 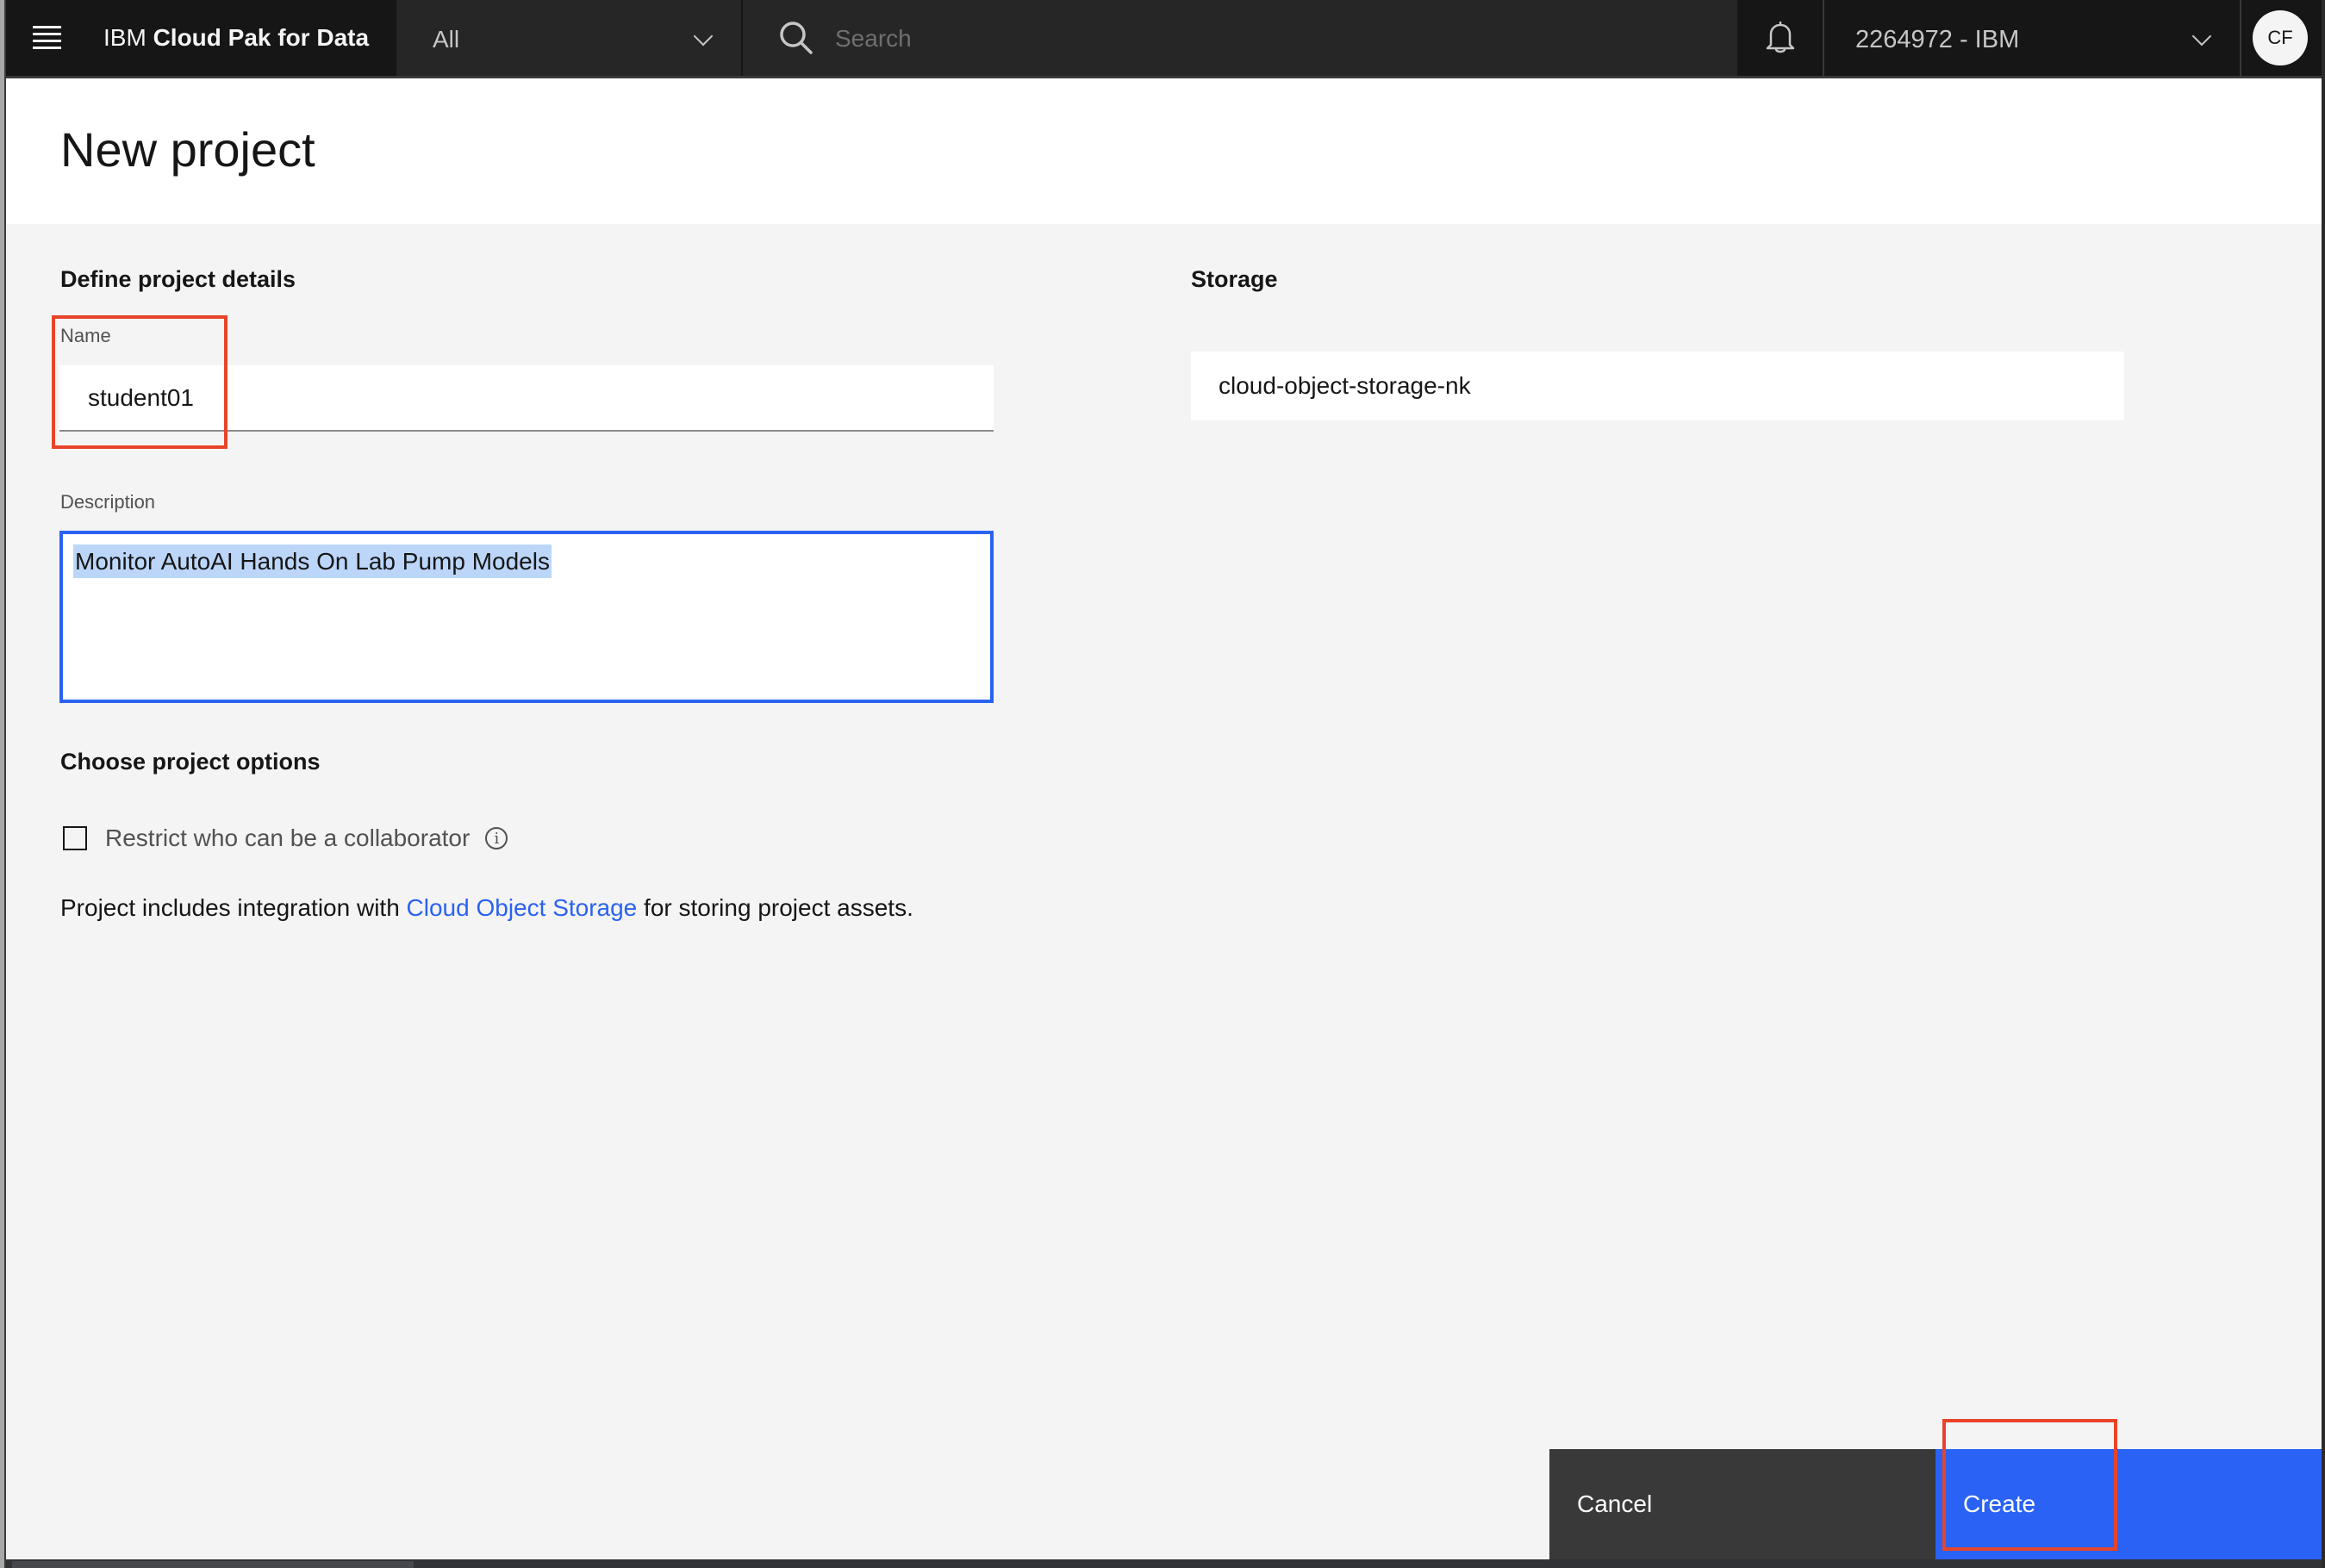 What do you see at coordinates (1222, 39) in the screenshot?
I see `search-input` at bounding box center [1222, 39].